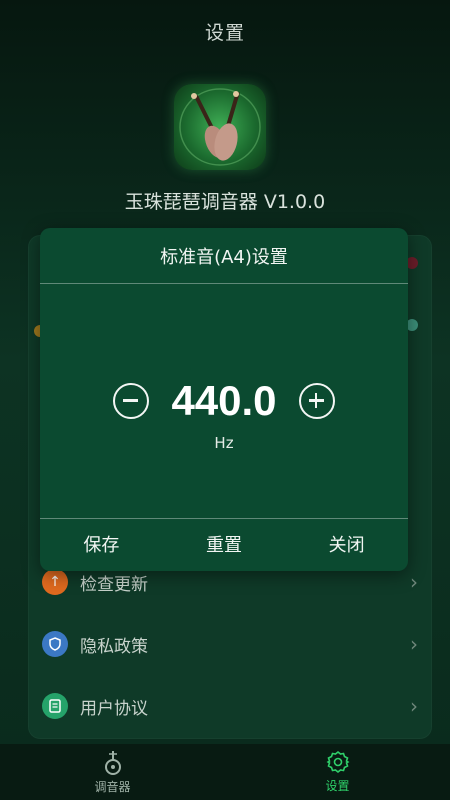  I want to click on nav-tab-tuner: 调音器, so click(112, 772).